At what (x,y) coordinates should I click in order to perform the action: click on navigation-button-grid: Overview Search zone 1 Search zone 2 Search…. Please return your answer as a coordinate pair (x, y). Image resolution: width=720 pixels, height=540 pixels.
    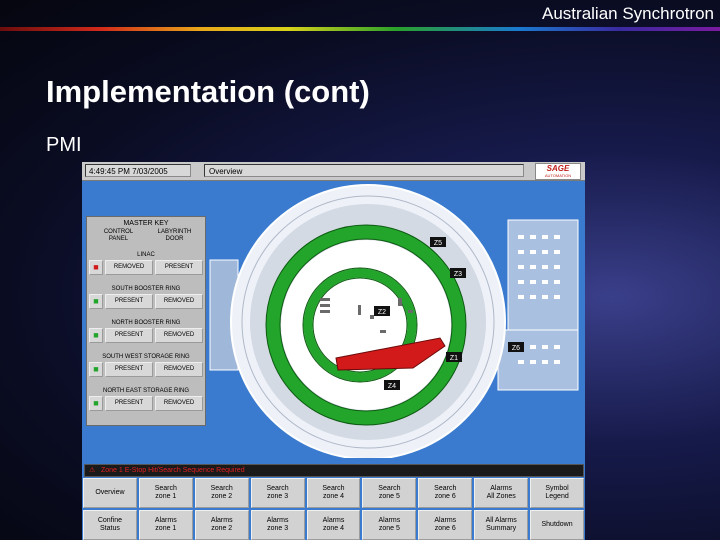
    Looking at the image, I should click on (333, 509).